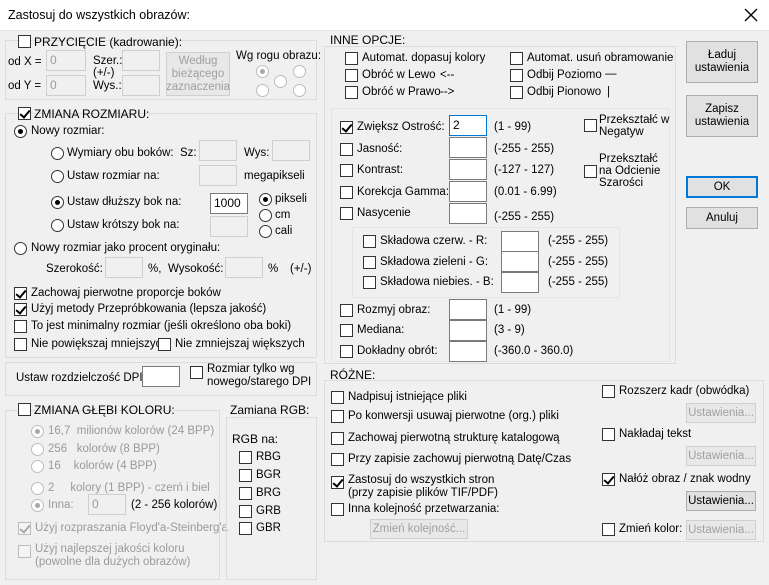 Image resolution: width=769 pixels, height=585 pixels. Describe the element at coordinates (20, 309) in the screenshot. I see `resample-checkbox` at that location.